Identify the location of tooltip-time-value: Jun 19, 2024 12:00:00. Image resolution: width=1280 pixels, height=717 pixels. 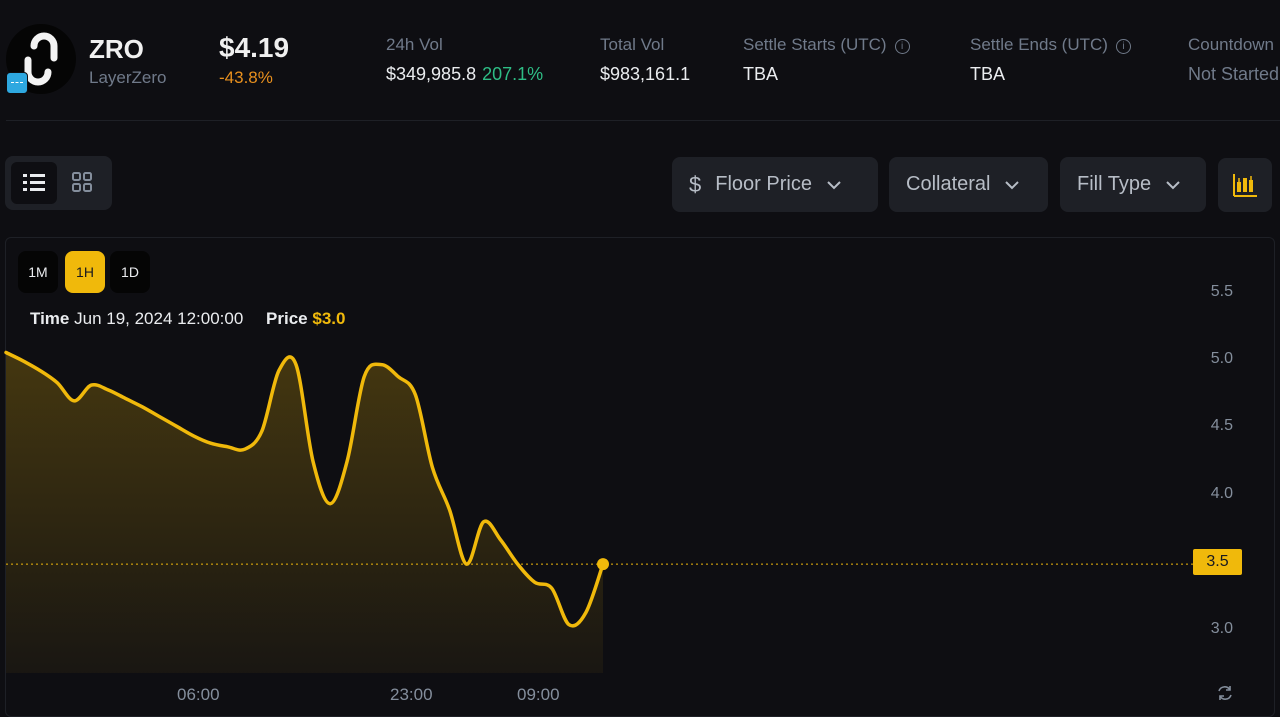
(159, 318).